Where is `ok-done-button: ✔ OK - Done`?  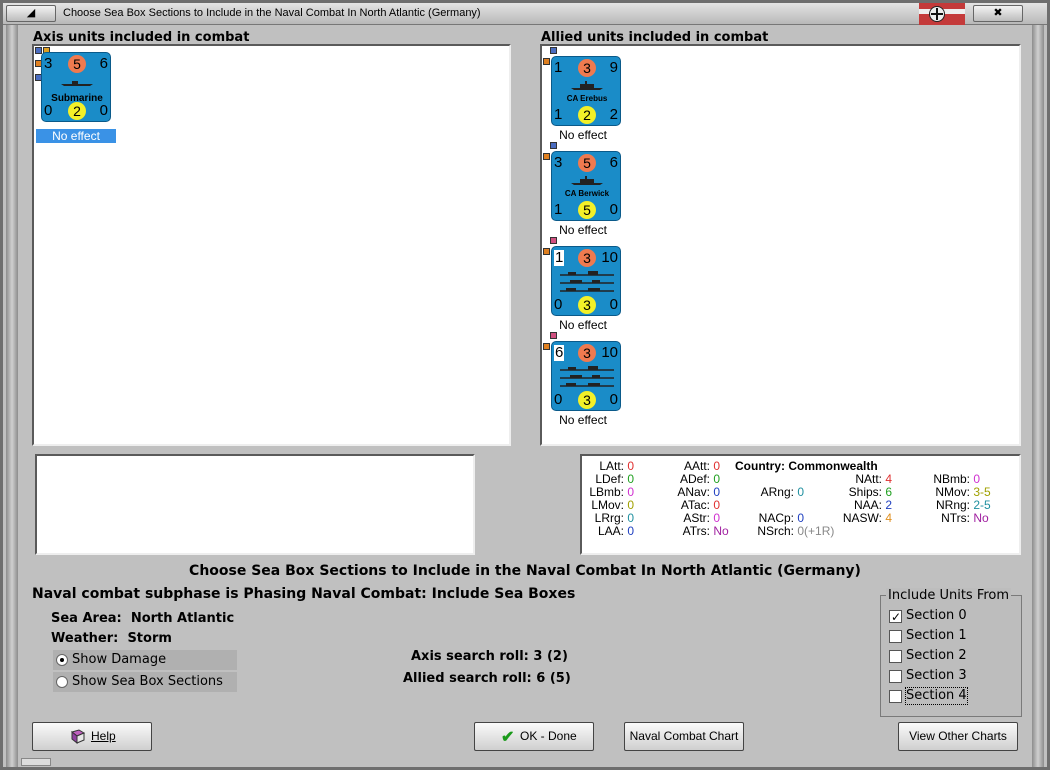 ok-done-button: ✔ OK - Done is located at coordinates (534, 736).